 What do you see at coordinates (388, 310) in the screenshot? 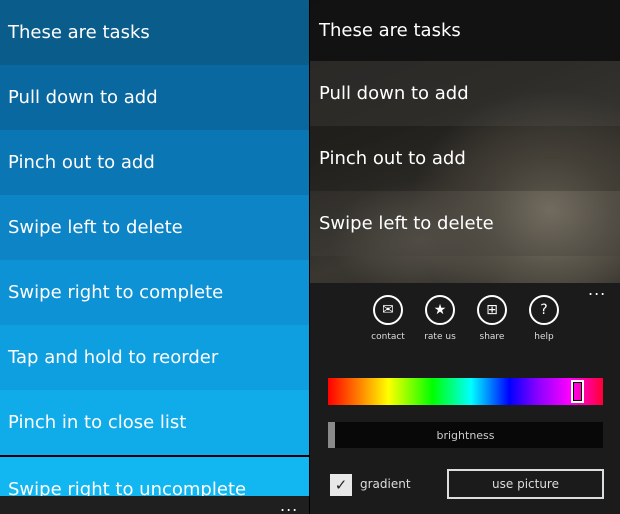
I see `mail-icon: ✉` at bounding box center [388, 310].